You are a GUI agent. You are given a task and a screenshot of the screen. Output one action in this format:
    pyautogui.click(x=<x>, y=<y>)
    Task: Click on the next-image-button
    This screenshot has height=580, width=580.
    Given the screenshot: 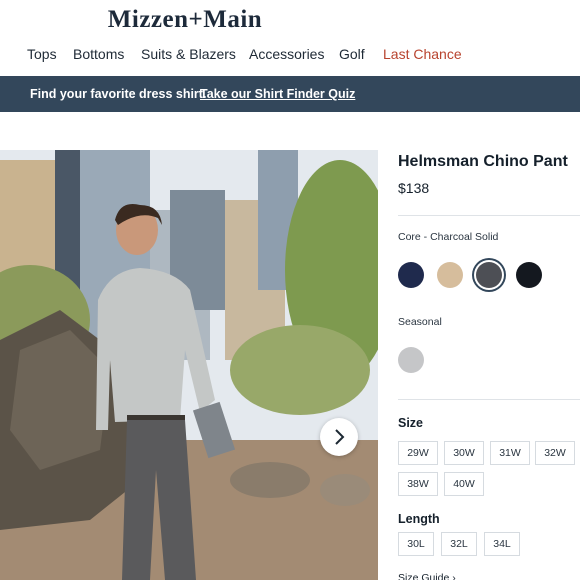 What is the action you would take?
    pyautogui.click(x=339, y=437)
    